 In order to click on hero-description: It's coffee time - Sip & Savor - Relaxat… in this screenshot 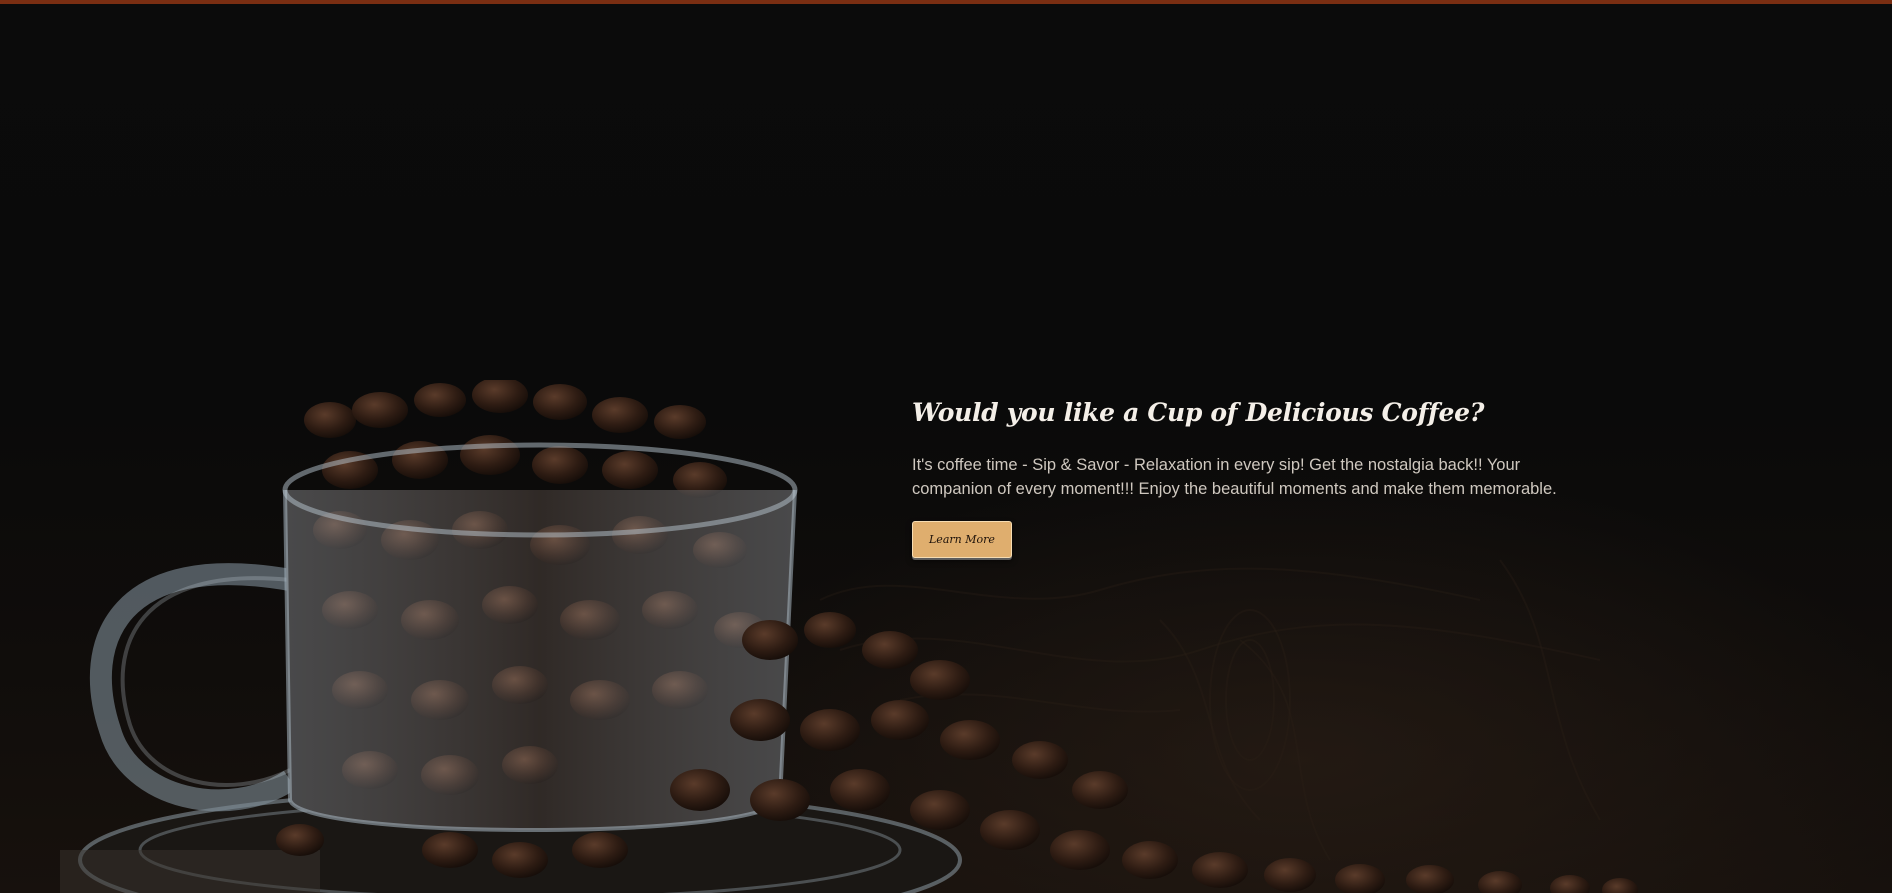, I will do `click(1234, 477)`.